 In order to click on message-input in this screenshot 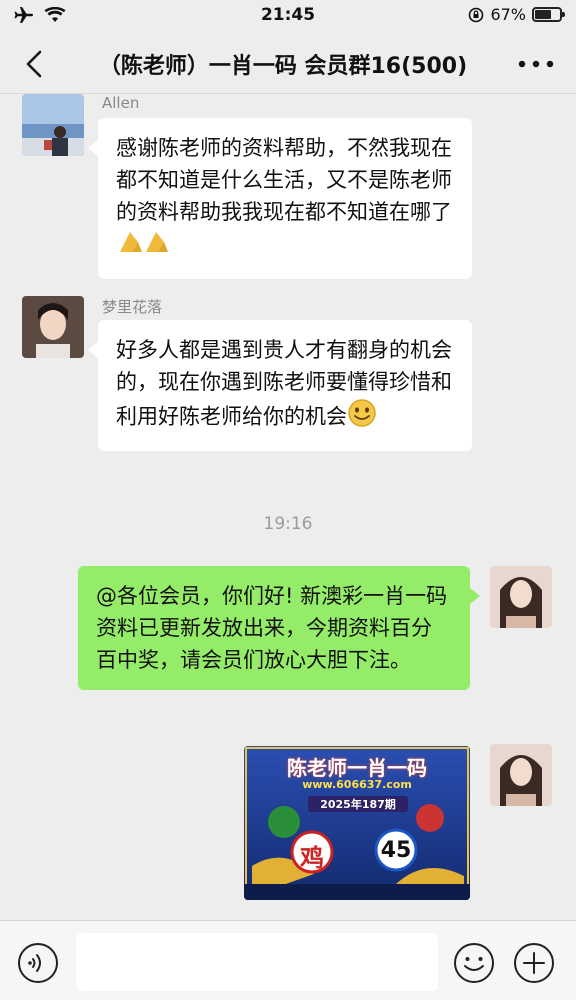, I will do `click(257, 962)`.